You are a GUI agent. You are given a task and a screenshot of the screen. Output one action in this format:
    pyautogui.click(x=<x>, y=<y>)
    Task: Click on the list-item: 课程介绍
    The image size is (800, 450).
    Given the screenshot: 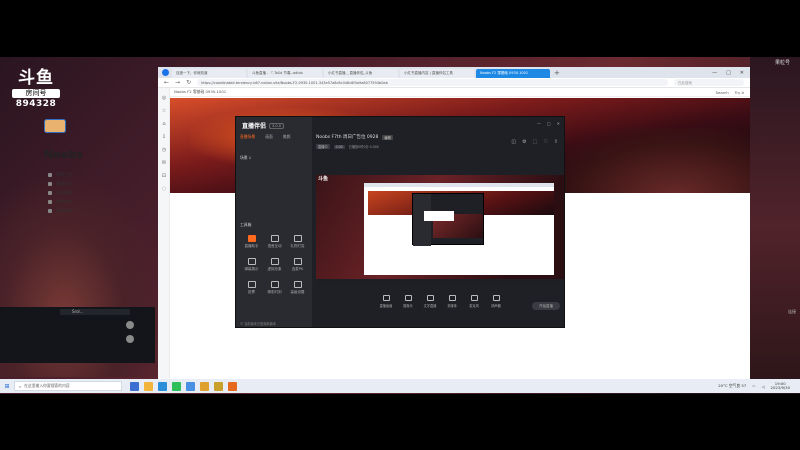 What is the action you would take?
    pyautogui.click(x=60, y=174)
    